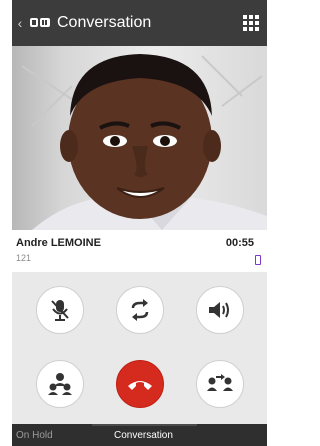 This screenshot has width=320, height=446. I want to click on tab-on-hold: On Hold, so click(34, 435).